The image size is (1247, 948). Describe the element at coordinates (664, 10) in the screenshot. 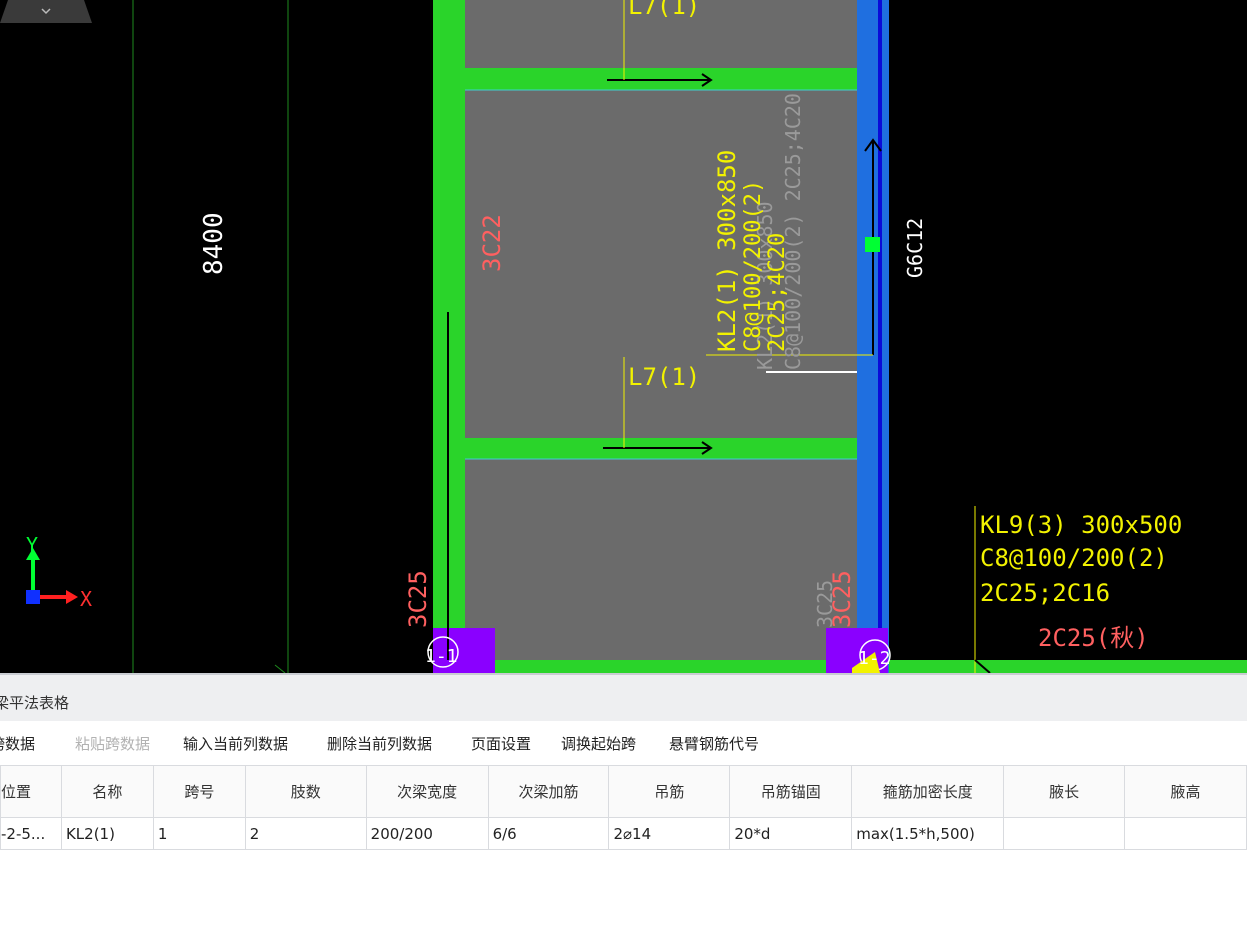

I see `label-l7-top: L7(1)` at that location.